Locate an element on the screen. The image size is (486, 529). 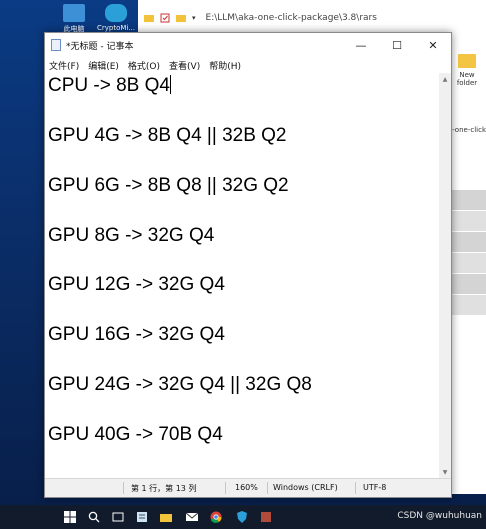
email-icon is located at coordinates (192, 517).